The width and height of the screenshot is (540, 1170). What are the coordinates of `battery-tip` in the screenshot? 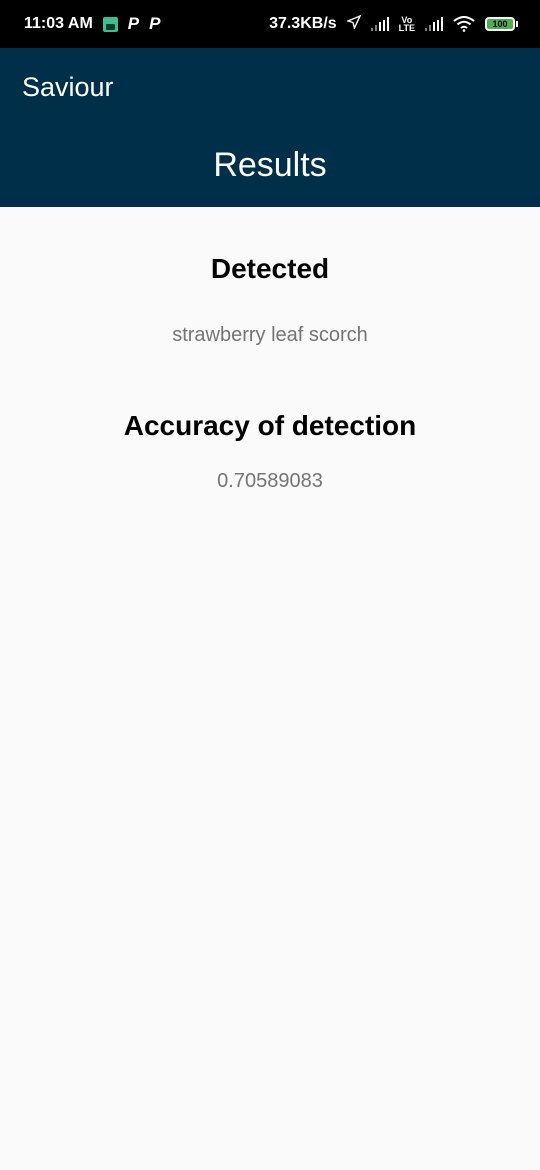 It's located at (517, 24).